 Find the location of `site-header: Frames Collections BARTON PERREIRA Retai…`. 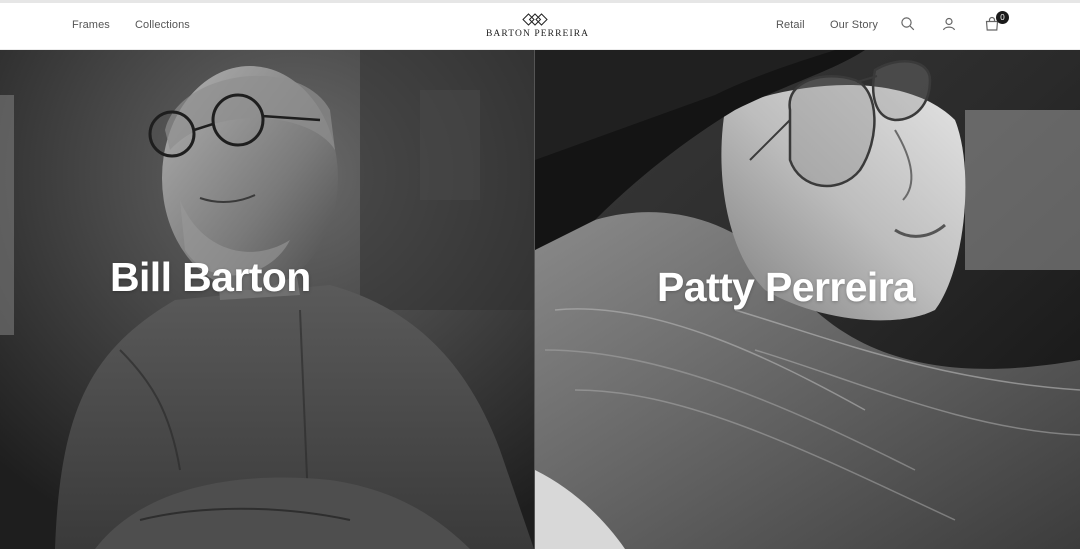

site-header: Frames Collections BARTON PERREIRA Retai… is located at coordinates (540, 26).